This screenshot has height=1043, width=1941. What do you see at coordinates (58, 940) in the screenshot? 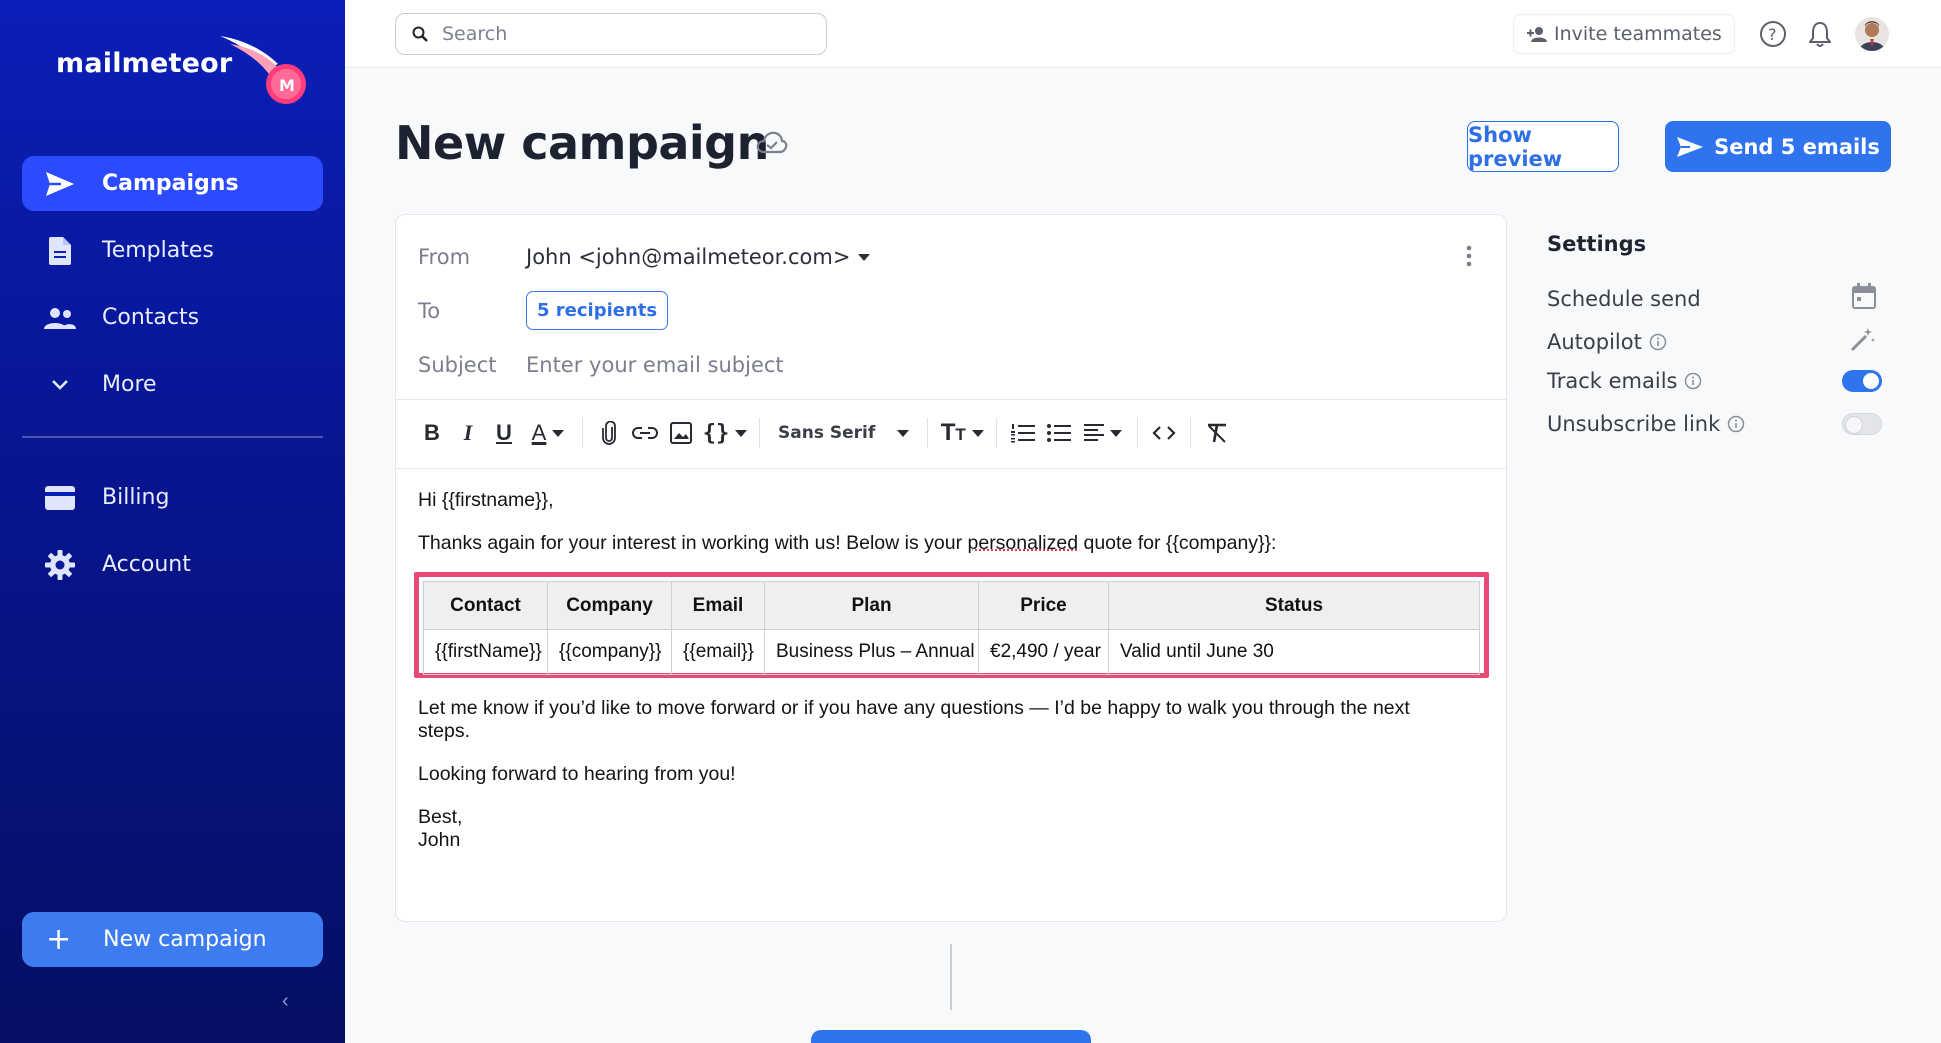
I see `plus-icon: +` at bounding box center [58, 940].